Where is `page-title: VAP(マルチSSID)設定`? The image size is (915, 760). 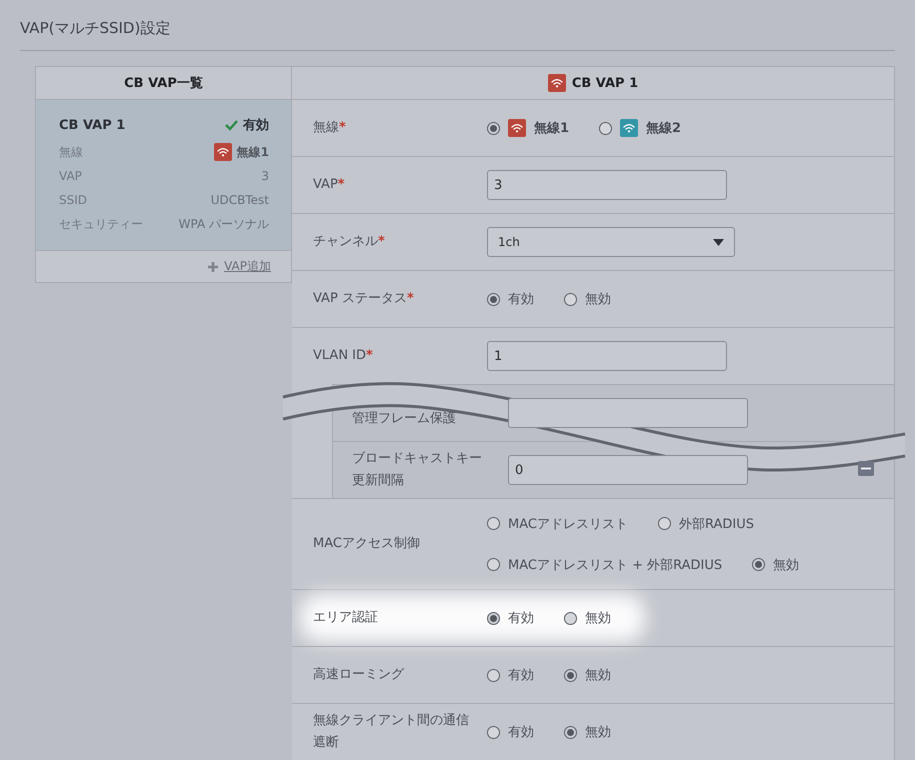
page-title: VAP(マルチSSID)設定 is located at coordinates (95, 28).